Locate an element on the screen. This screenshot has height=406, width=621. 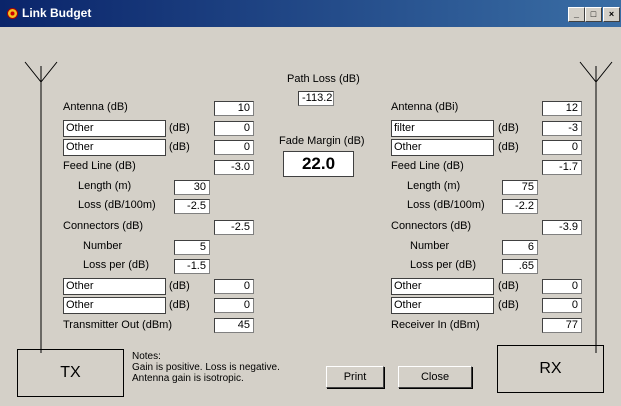
rx-other4-unit: (dB) is located at coordinates (508, 305).